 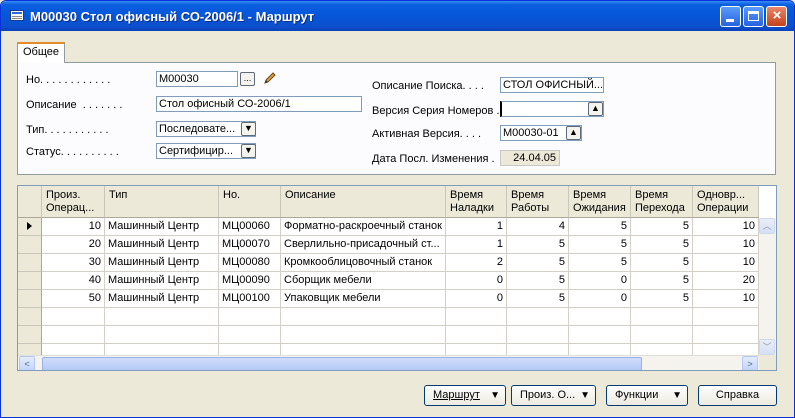 What do you see at coordinates (250, 299) in the screenshot?
I see `cell-no: МЦ00100` at bounding box center [250, 299].